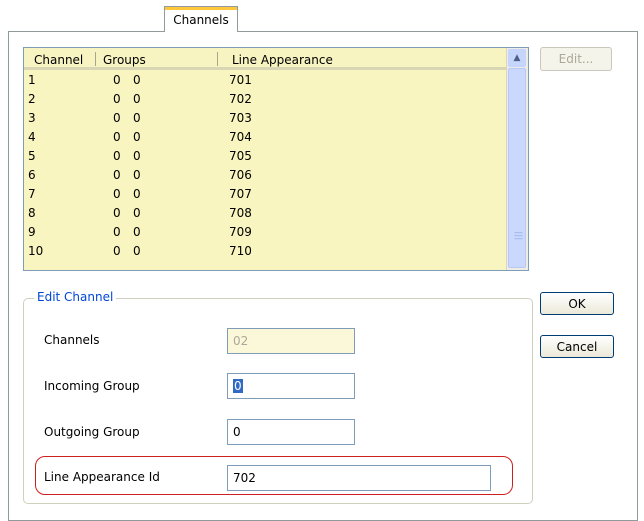 The image size is (644, 521). I want to click on incoming-group-input: 0, so click(291, 386).